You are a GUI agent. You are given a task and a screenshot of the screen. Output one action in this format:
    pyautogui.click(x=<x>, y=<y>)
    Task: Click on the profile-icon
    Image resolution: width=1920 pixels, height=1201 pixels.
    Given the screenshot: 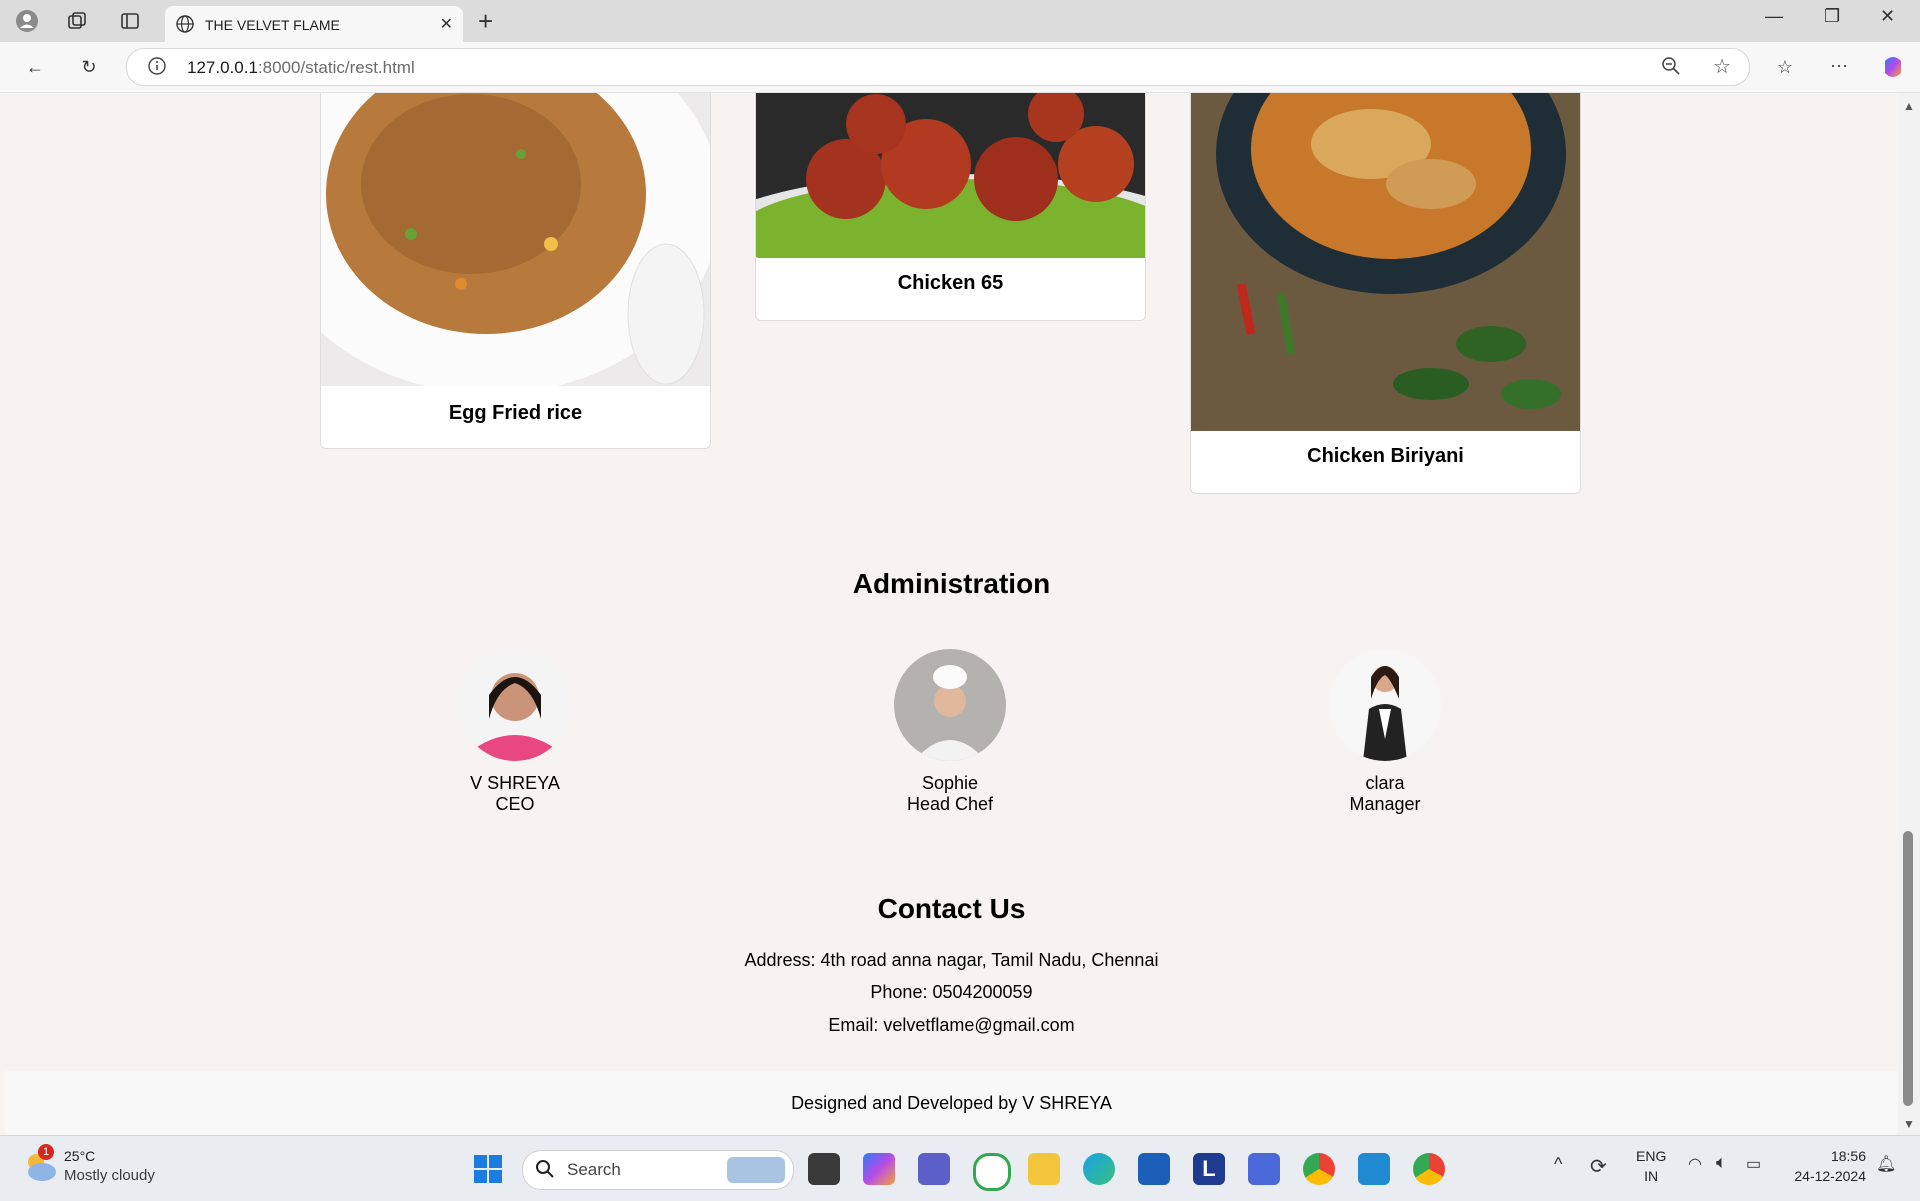 What is the action you would take?
    pyautogui.click(x=27, y=21)
    